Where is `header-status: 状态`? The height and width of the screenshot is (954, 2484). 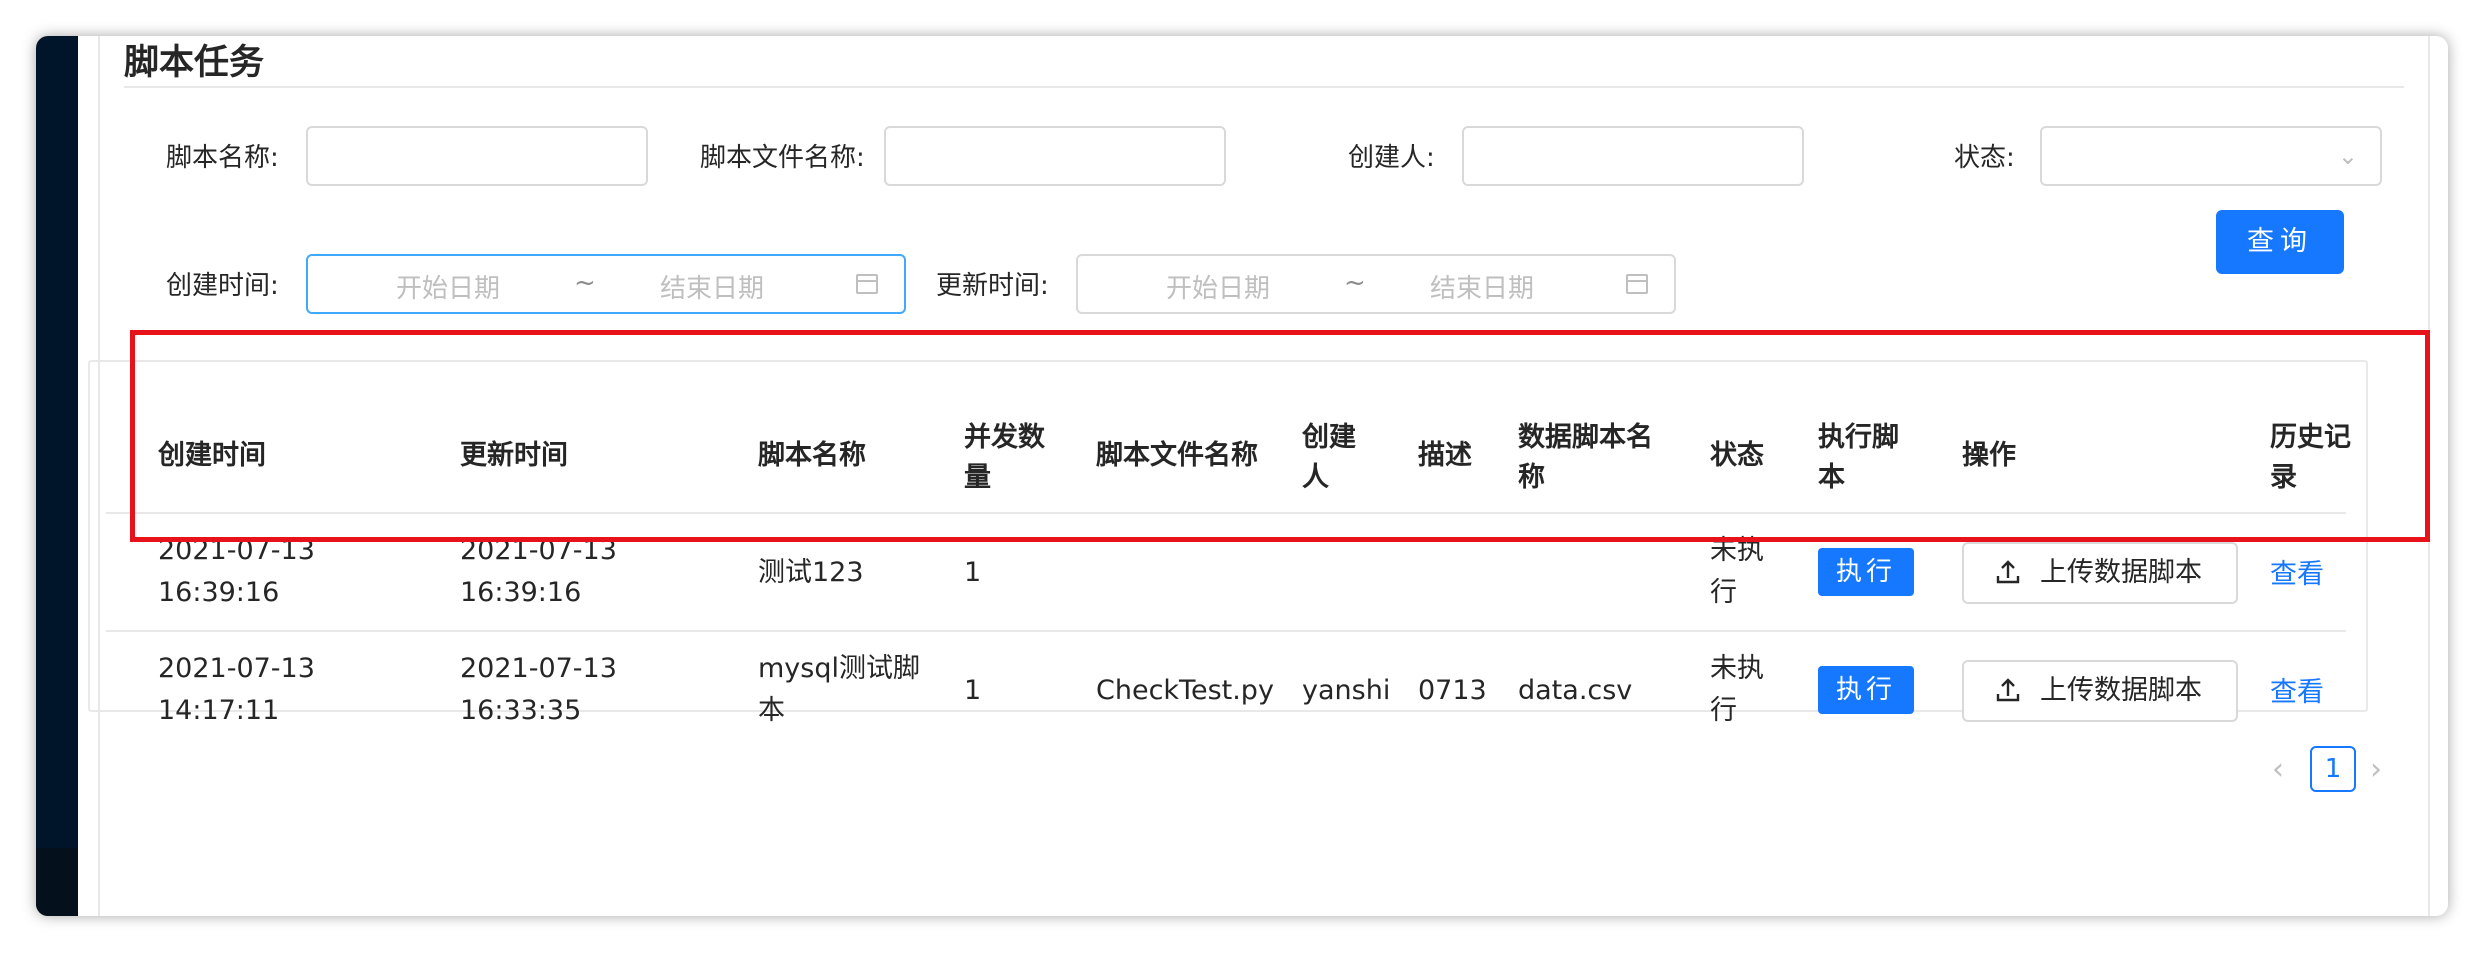
header-status: 状态 is located at coordinates (1737, 455).